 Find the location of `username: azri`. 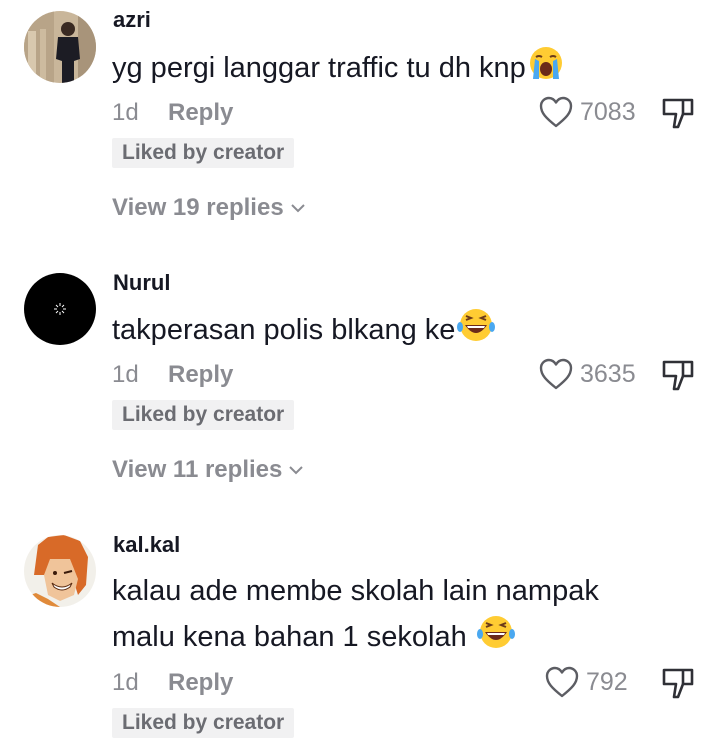

username: azri is located at coordinates (132, 20).